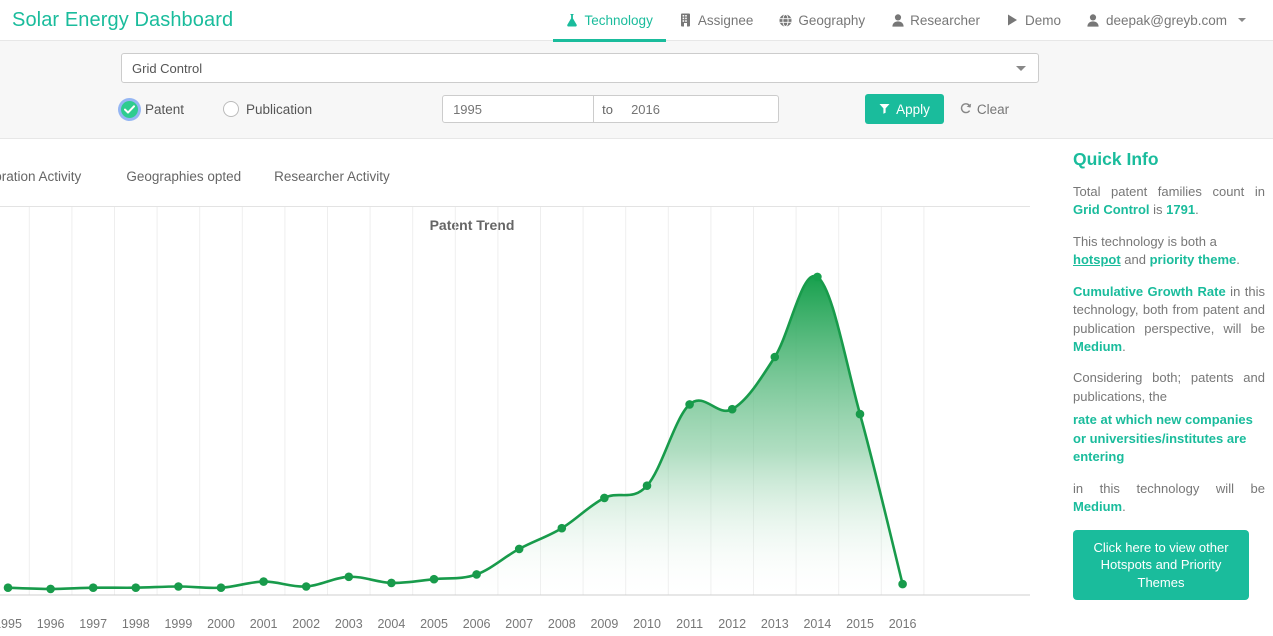 The width and height of the screenshot is (1273, 636). I want to click on patent-option: Patent, so click(153, 109).